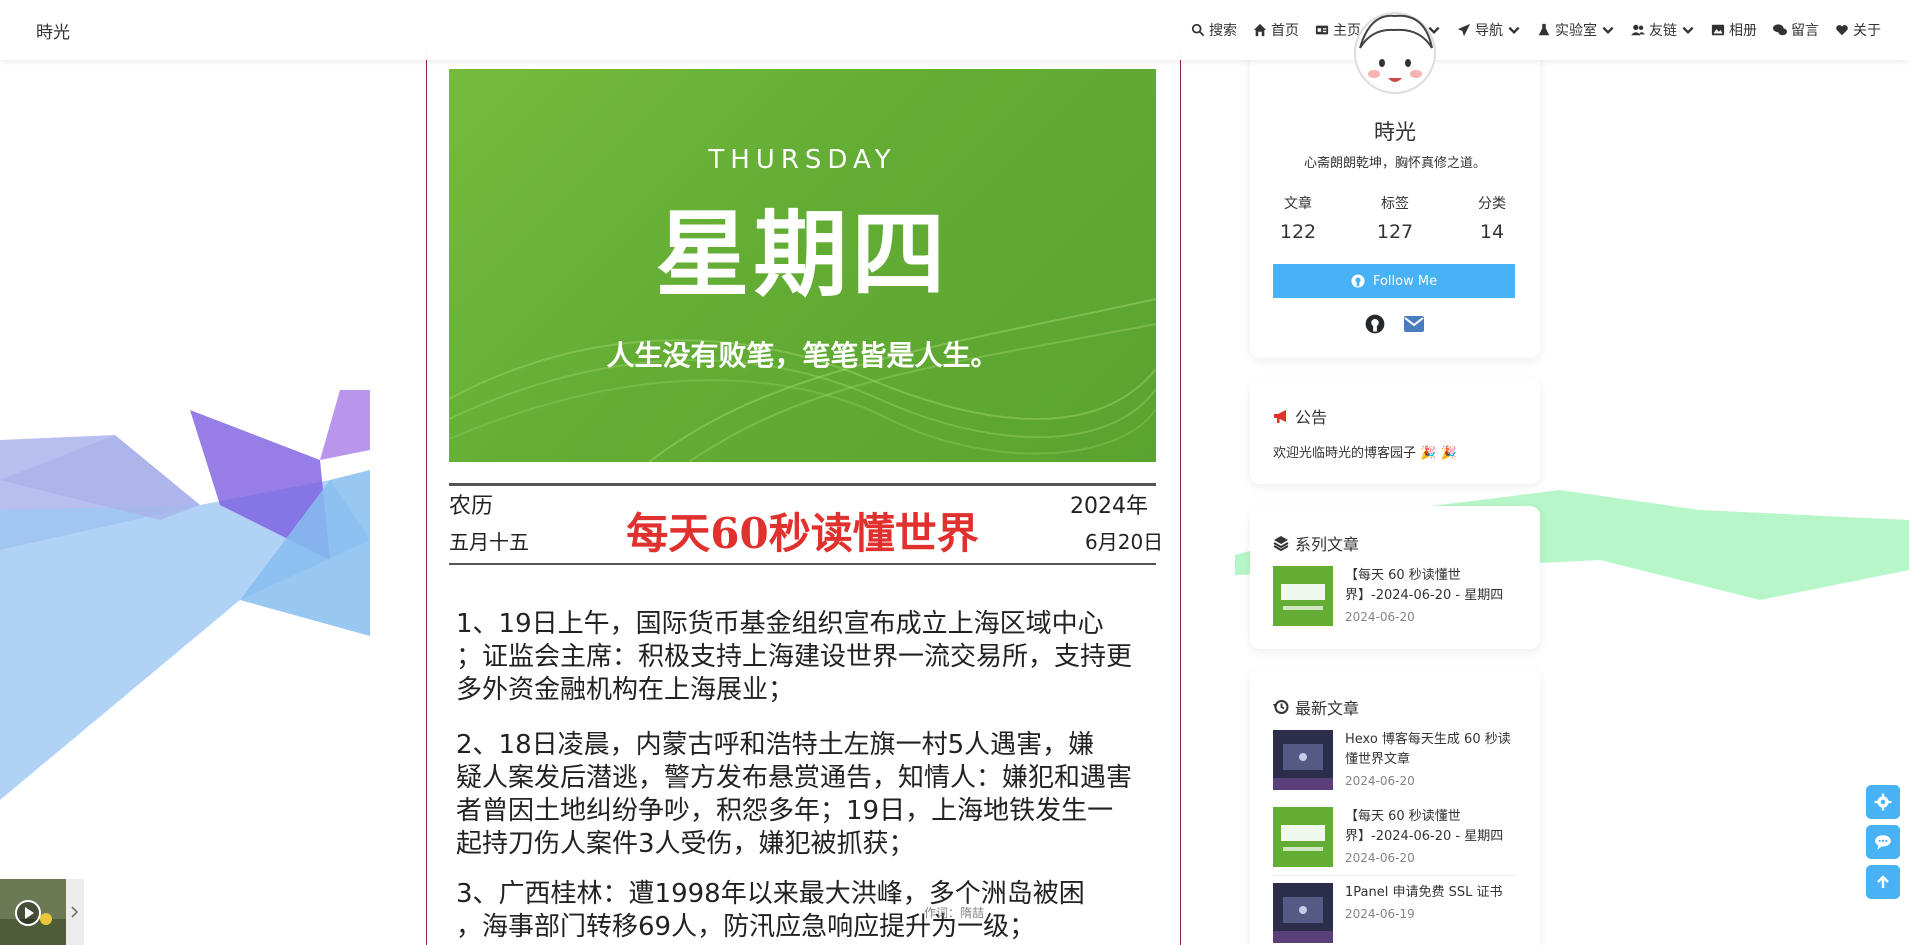  Describe the element at coordinates (746, 927) in the screenshot. I see `news-line: ，海事部门转移69人，防汛应急响应提升为一级；` at that location.